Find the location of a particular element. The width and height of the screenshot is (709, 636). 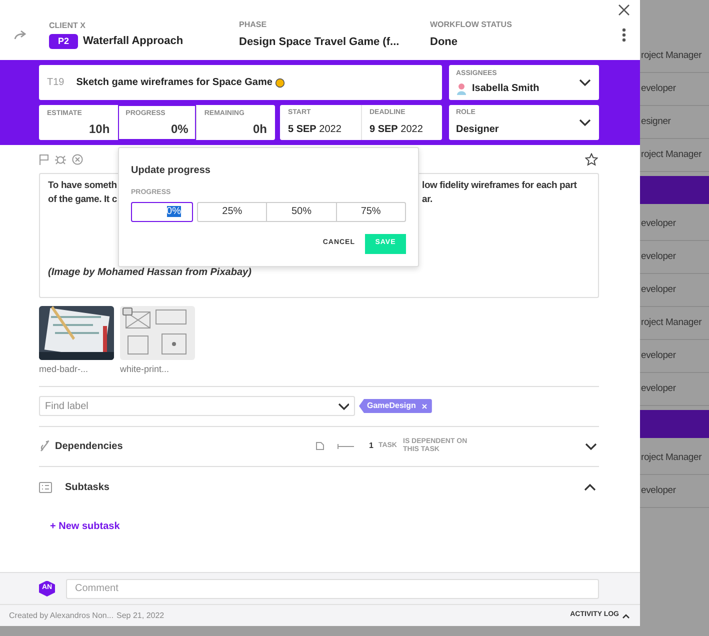

workflow-status: Done is located at coordinates (444, 42).